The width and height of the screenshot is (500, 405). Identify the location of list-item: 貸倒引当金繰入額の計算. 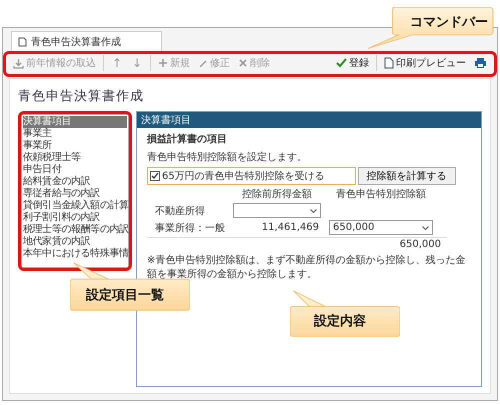
(76, 206).